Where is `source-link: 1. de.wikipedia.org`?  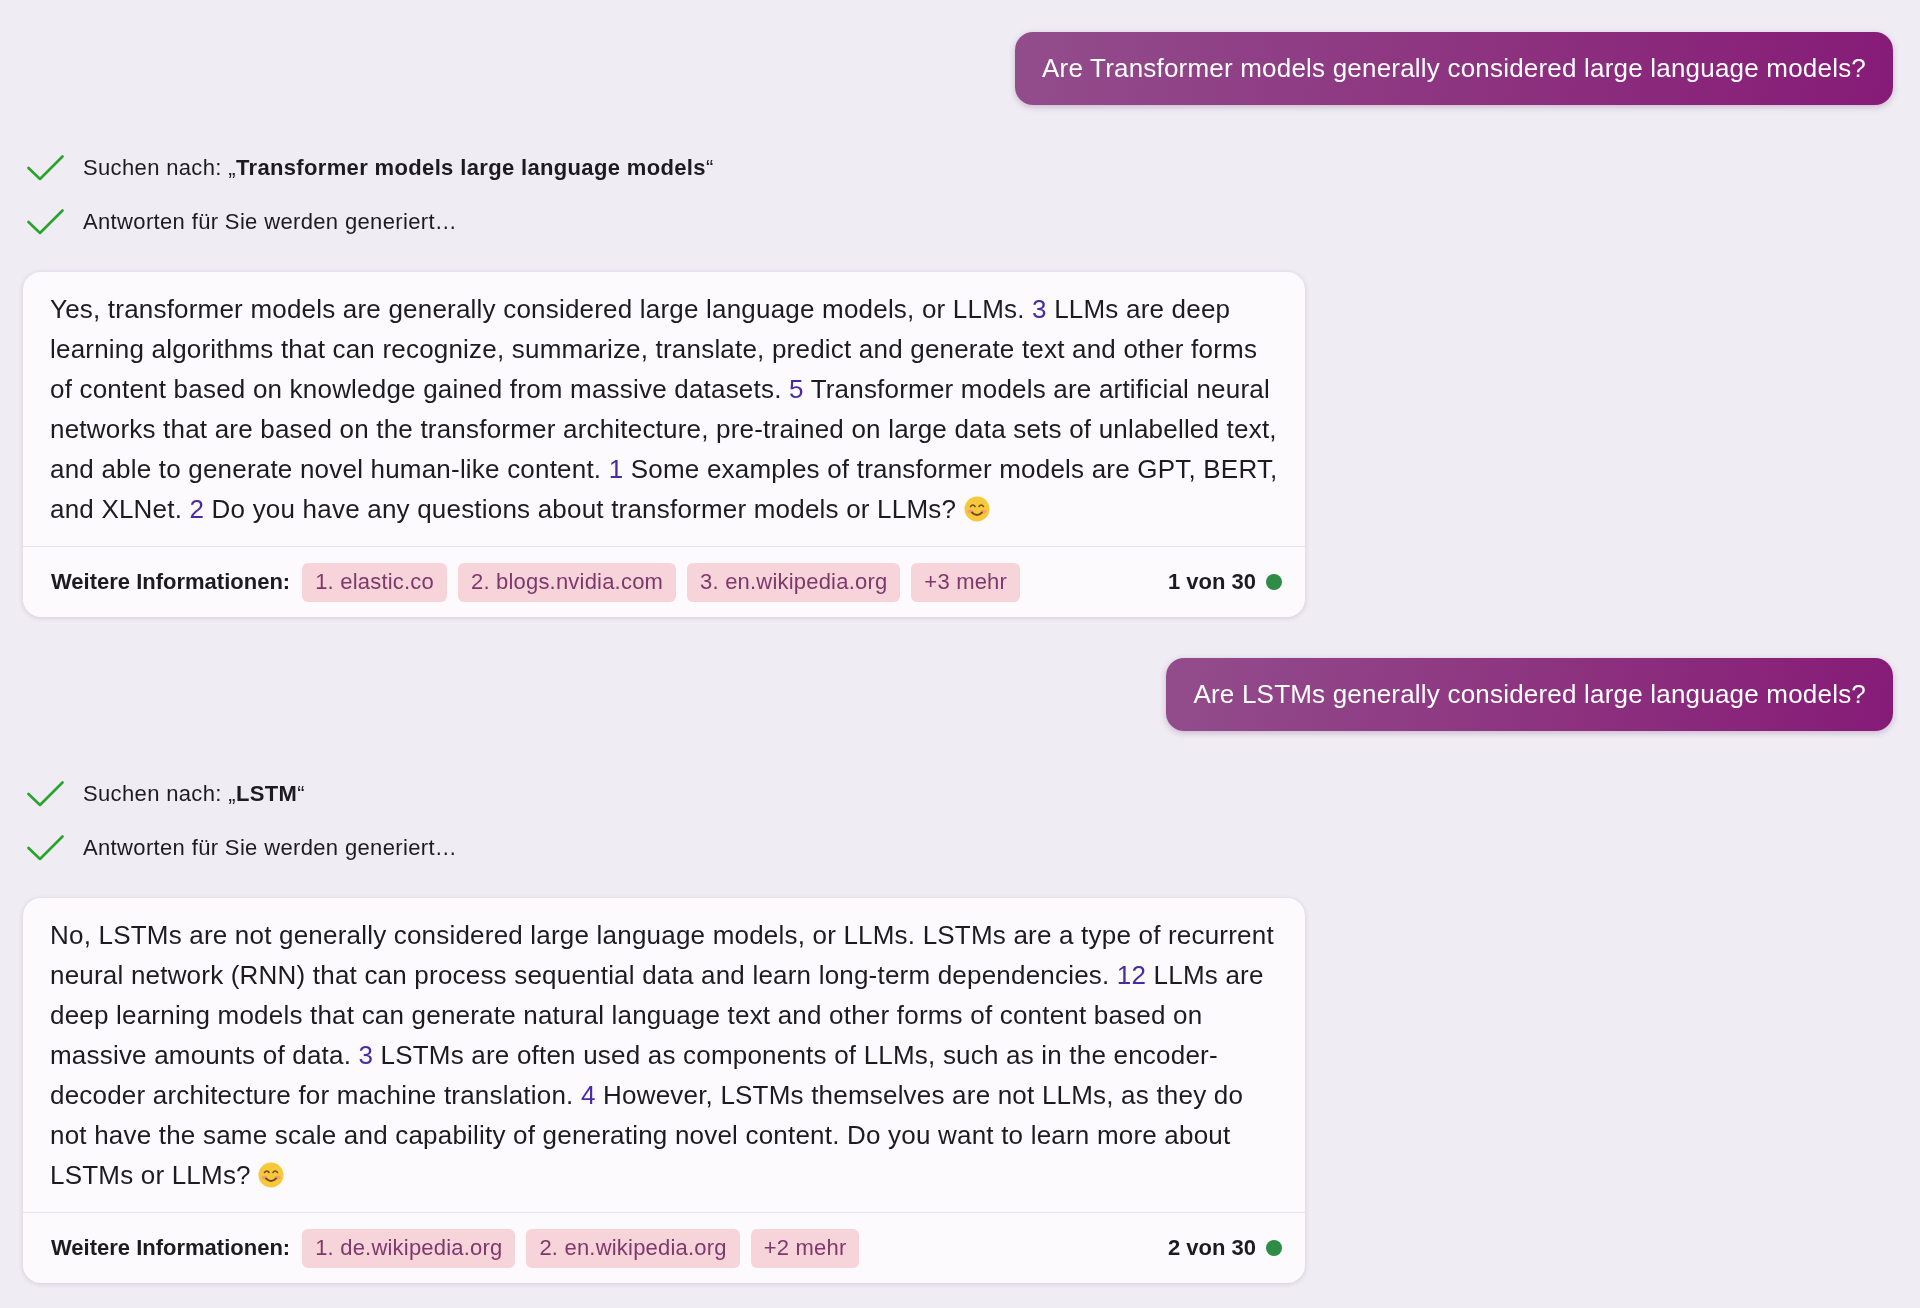
source-link: 1. de.wikipedia.org is located at coordinates (409, 1248).